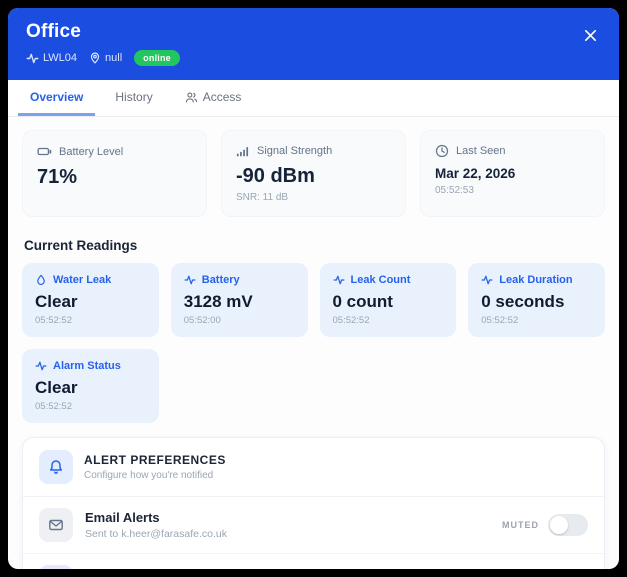 The height and width of the screenshot is (577, 627). Describe the element at coordinates (523, 301) in the screenshot. I see `reading-value: 0 seconds` at that location.